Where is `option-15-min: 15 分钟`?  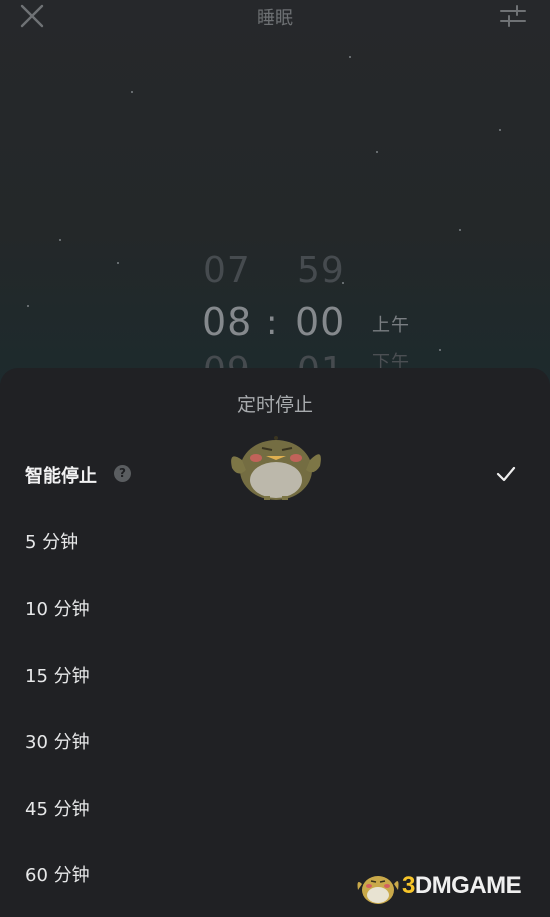 option-15-min: 15 分钟 is located at coordinates (275, 676).